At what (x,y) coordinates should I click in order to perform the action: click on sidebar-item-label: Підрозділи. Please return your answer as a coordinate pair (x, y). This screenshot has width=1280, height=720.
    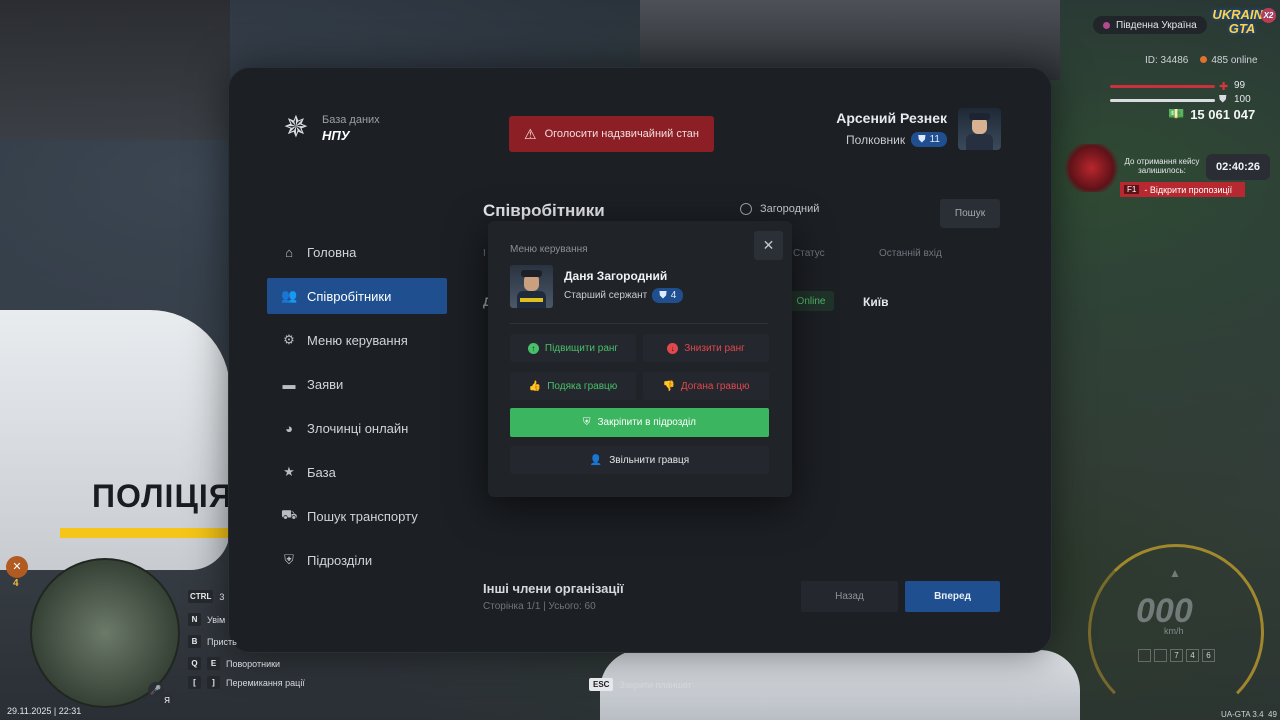
    Looking at the image, I should click on (340, 560).